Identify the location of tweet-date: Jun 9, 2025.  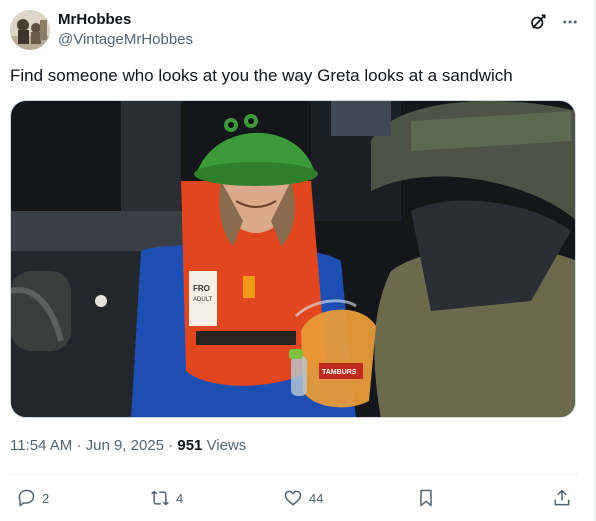
(125, 445).